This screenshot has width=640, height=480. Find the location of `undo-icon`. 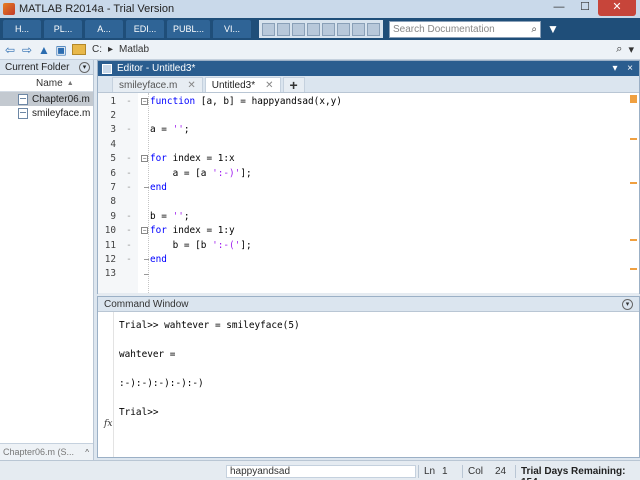

undo-icon is located at coordinates (329, 29).